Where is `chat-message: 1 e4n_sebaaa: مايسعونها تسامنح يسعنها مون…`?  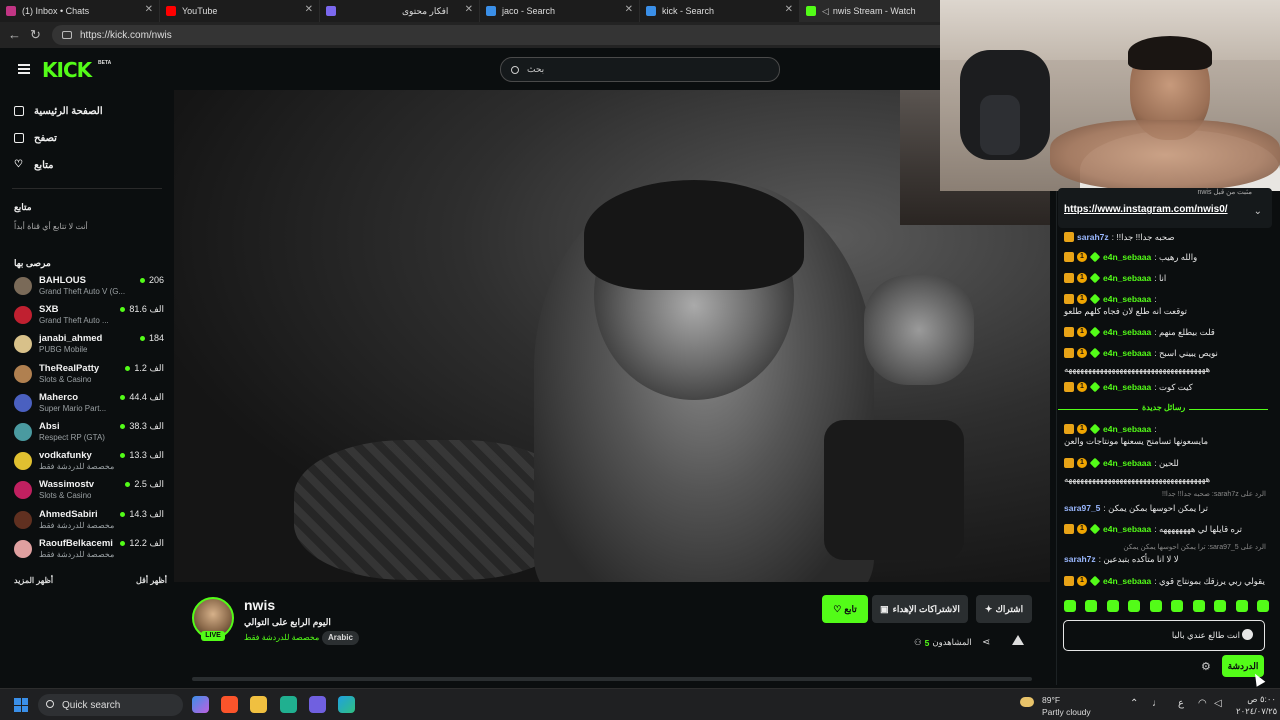 chat-message: 1 e4n_sebaaa: مايسعونها تسامنح يسعنها مون… is located at coordinates (1166, 435).